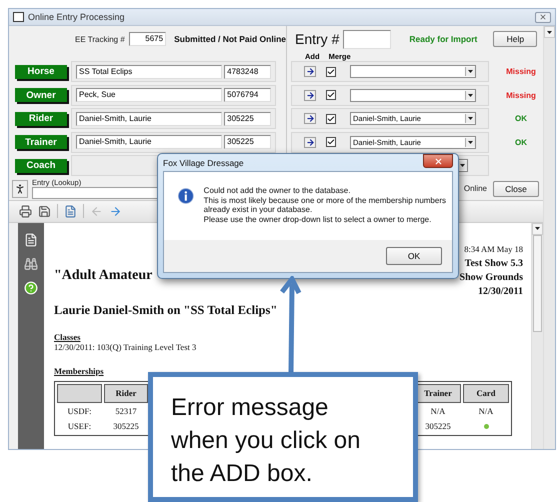  What do you see at coordinates (103, 275) in the screenshot?
I see `report-heading: "Adult Amateur` at bounding box center [103, 275].